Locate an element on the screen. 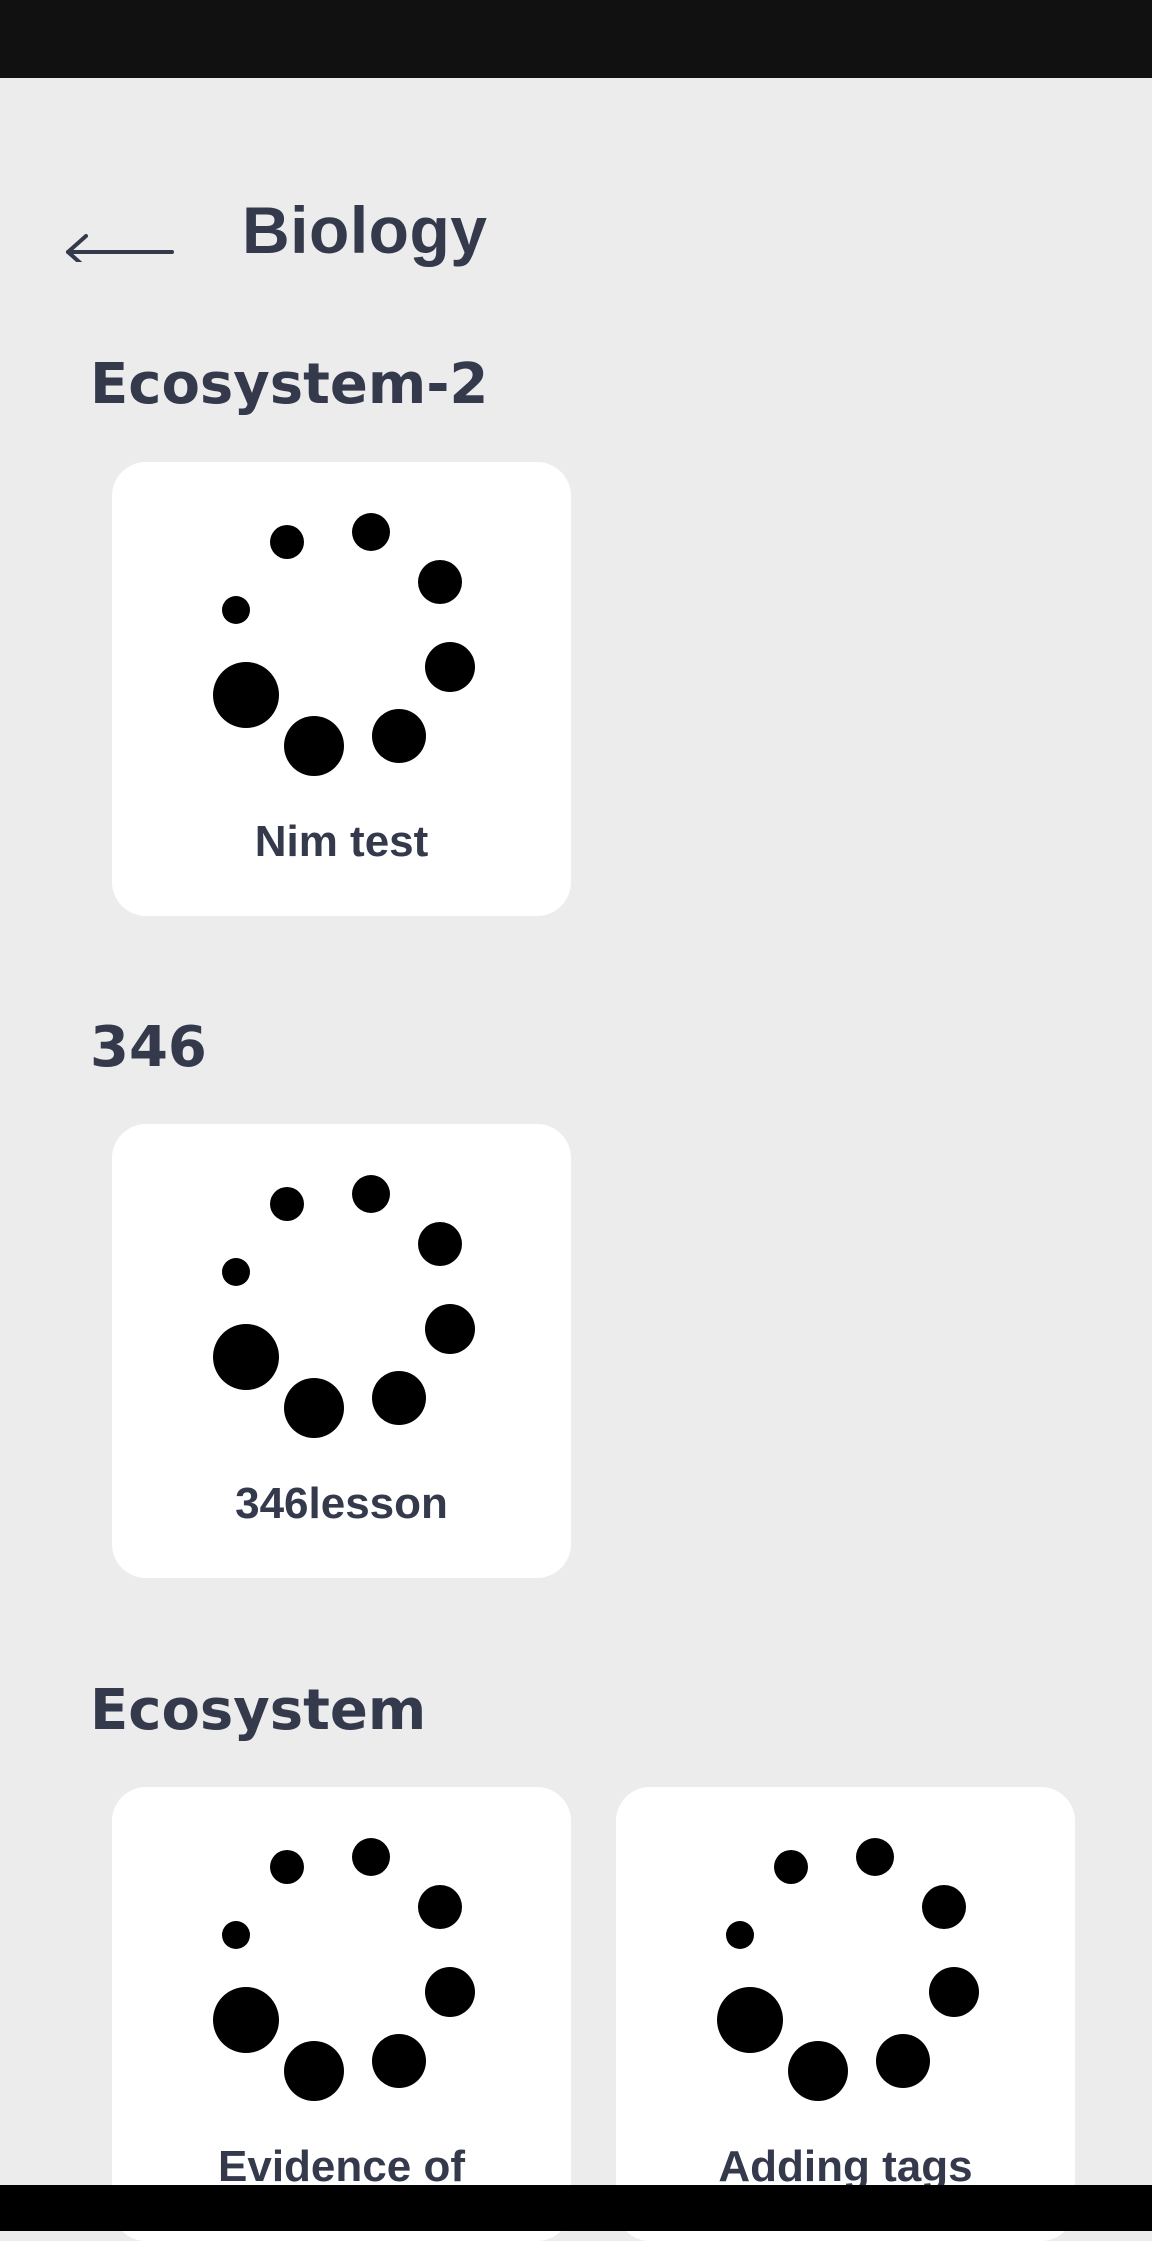  page-title: Biology is located at coordinates (365, 230).